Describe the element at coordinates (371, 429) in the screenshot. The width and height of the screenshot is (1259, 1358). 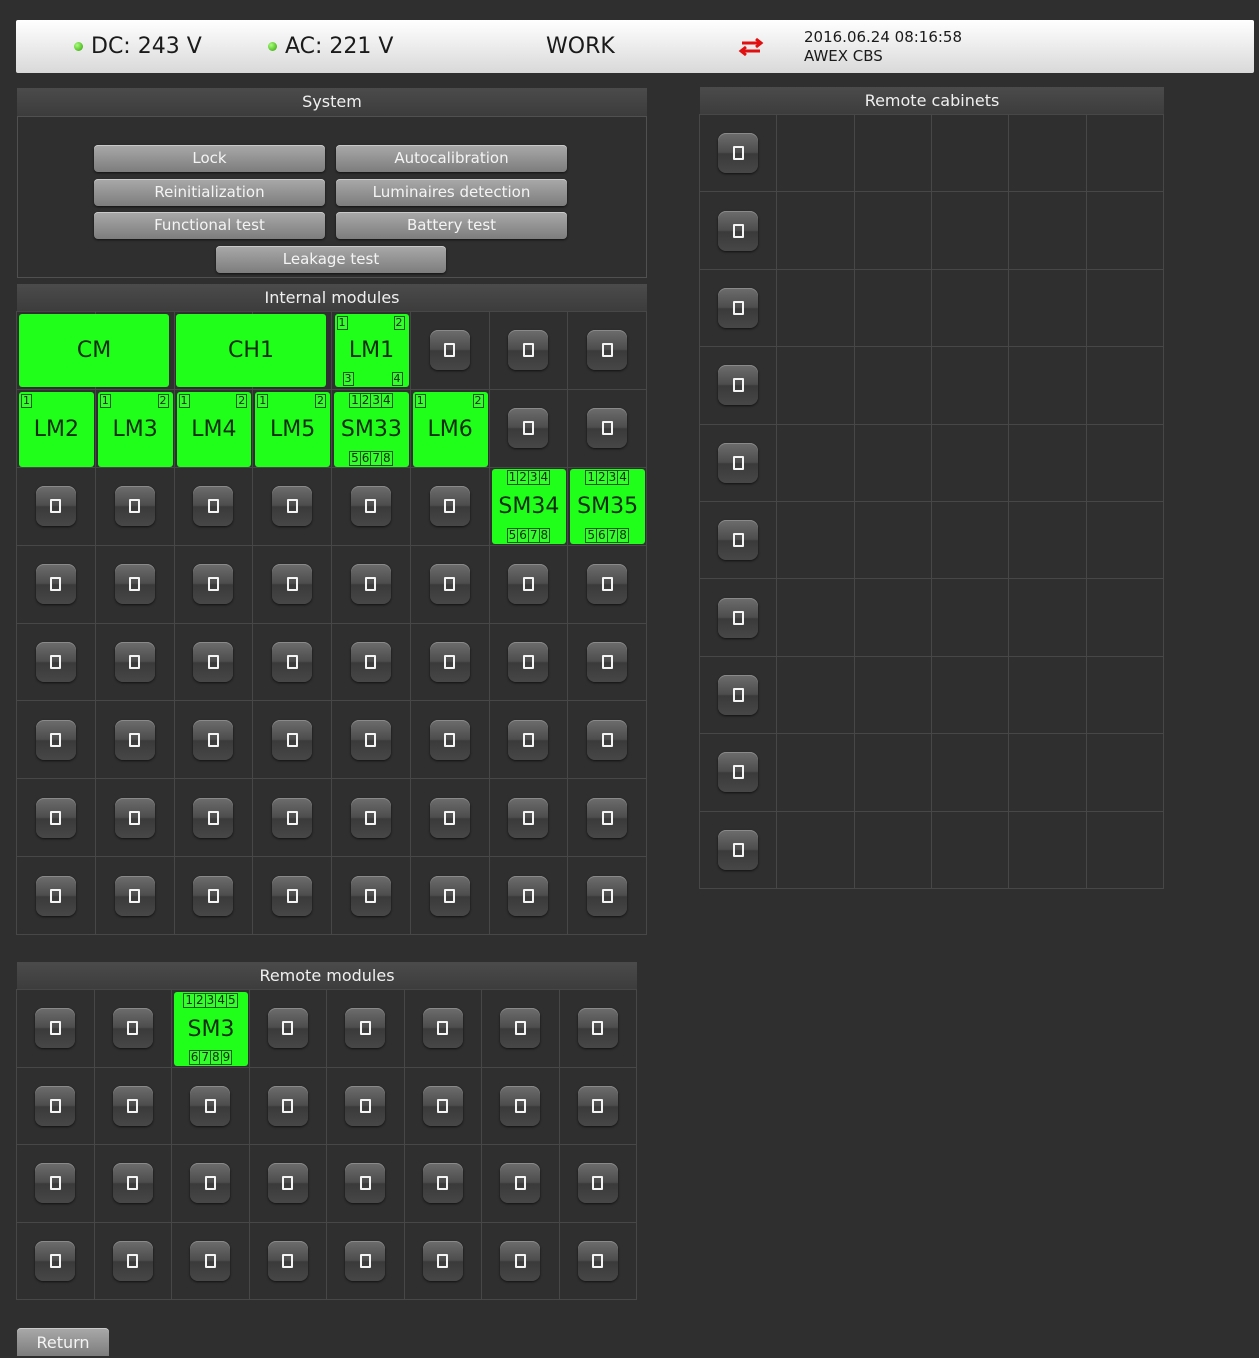
I see `module-sm33: SM33 1 2 3 4 5 6 7 8` at that location.